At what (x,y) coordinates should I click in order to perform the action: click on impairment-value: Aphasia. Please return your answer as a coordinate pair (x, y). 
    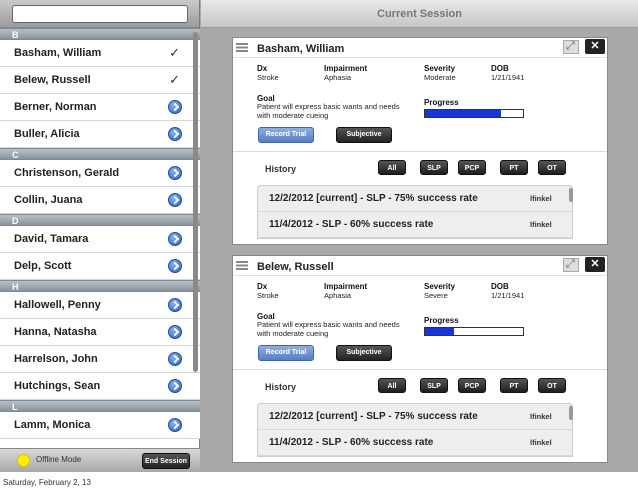
    Looking at the image, I should click on (338, 77).